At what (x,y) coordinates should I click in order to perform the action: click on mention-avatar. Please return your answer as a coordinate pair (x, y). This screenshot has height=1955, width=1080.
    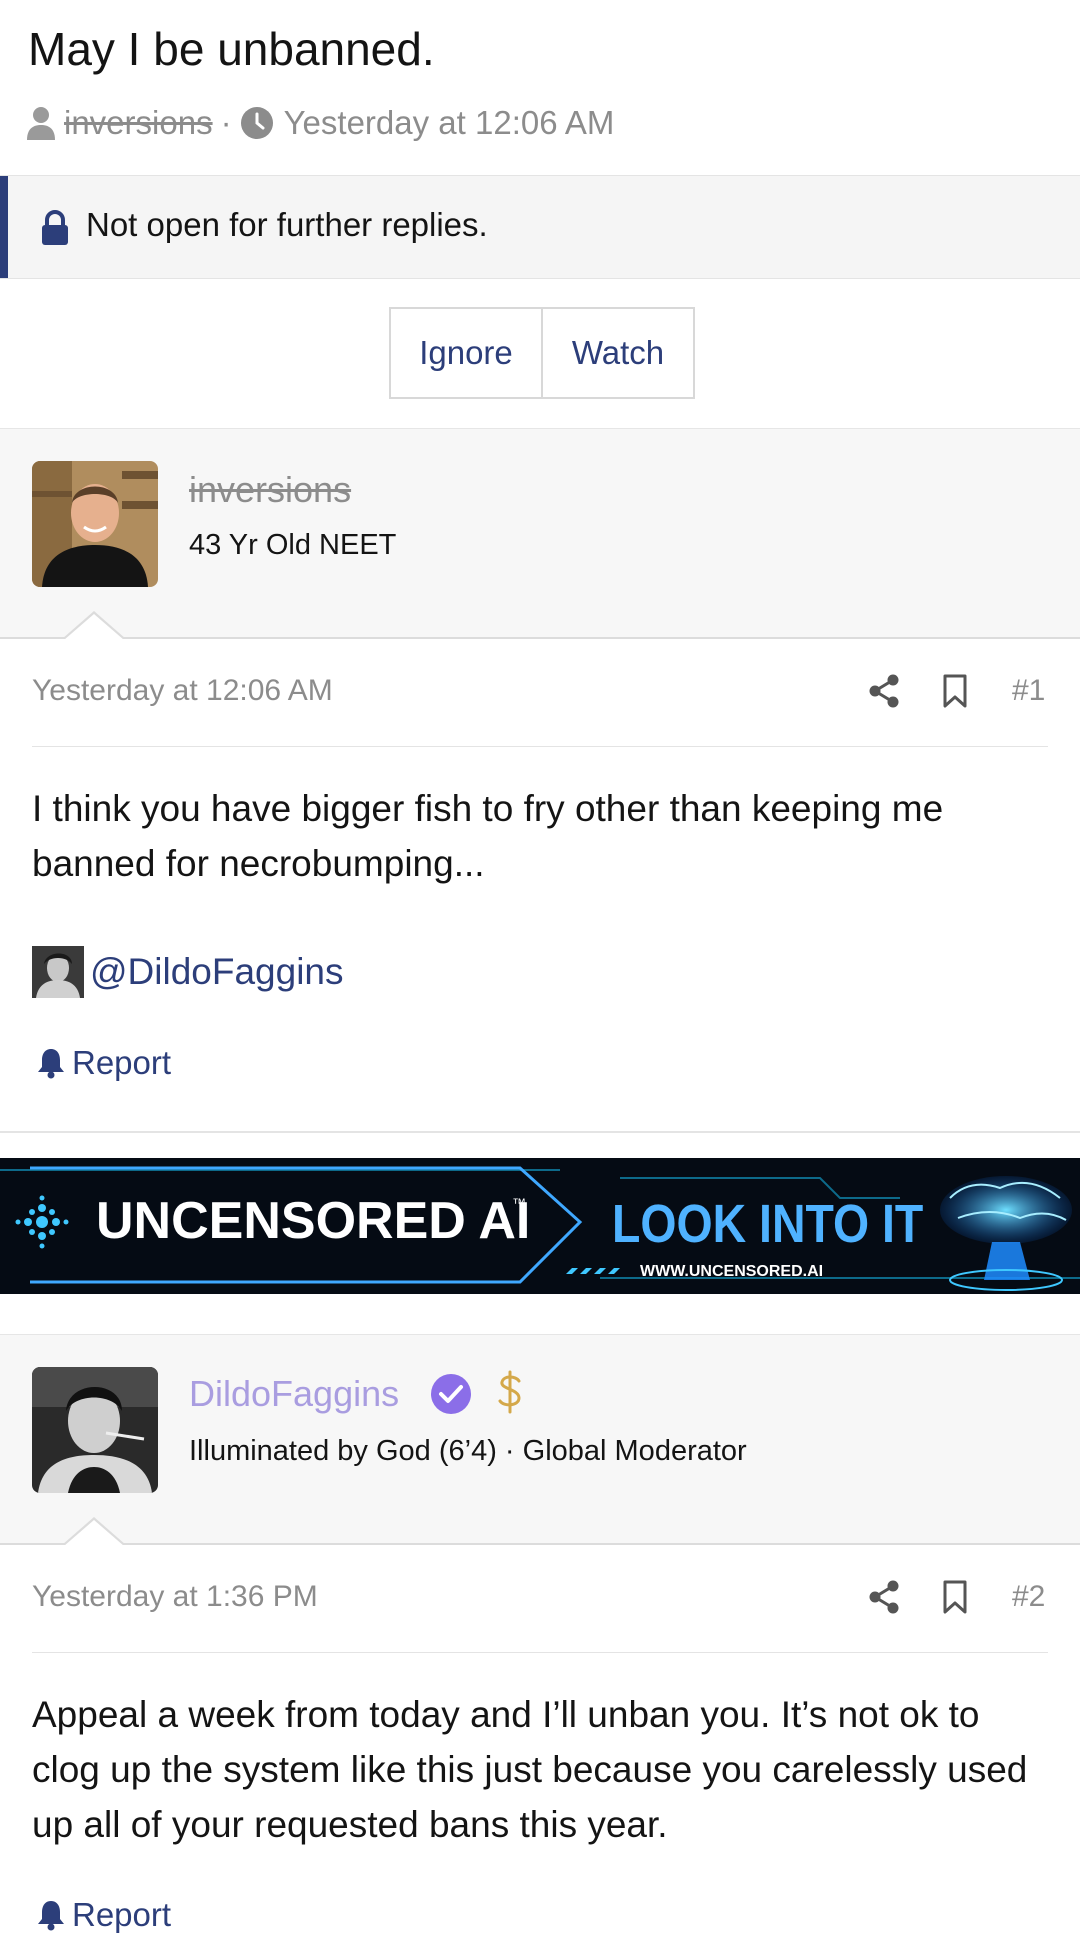
    Looking at the image, I should click on (58, 972).